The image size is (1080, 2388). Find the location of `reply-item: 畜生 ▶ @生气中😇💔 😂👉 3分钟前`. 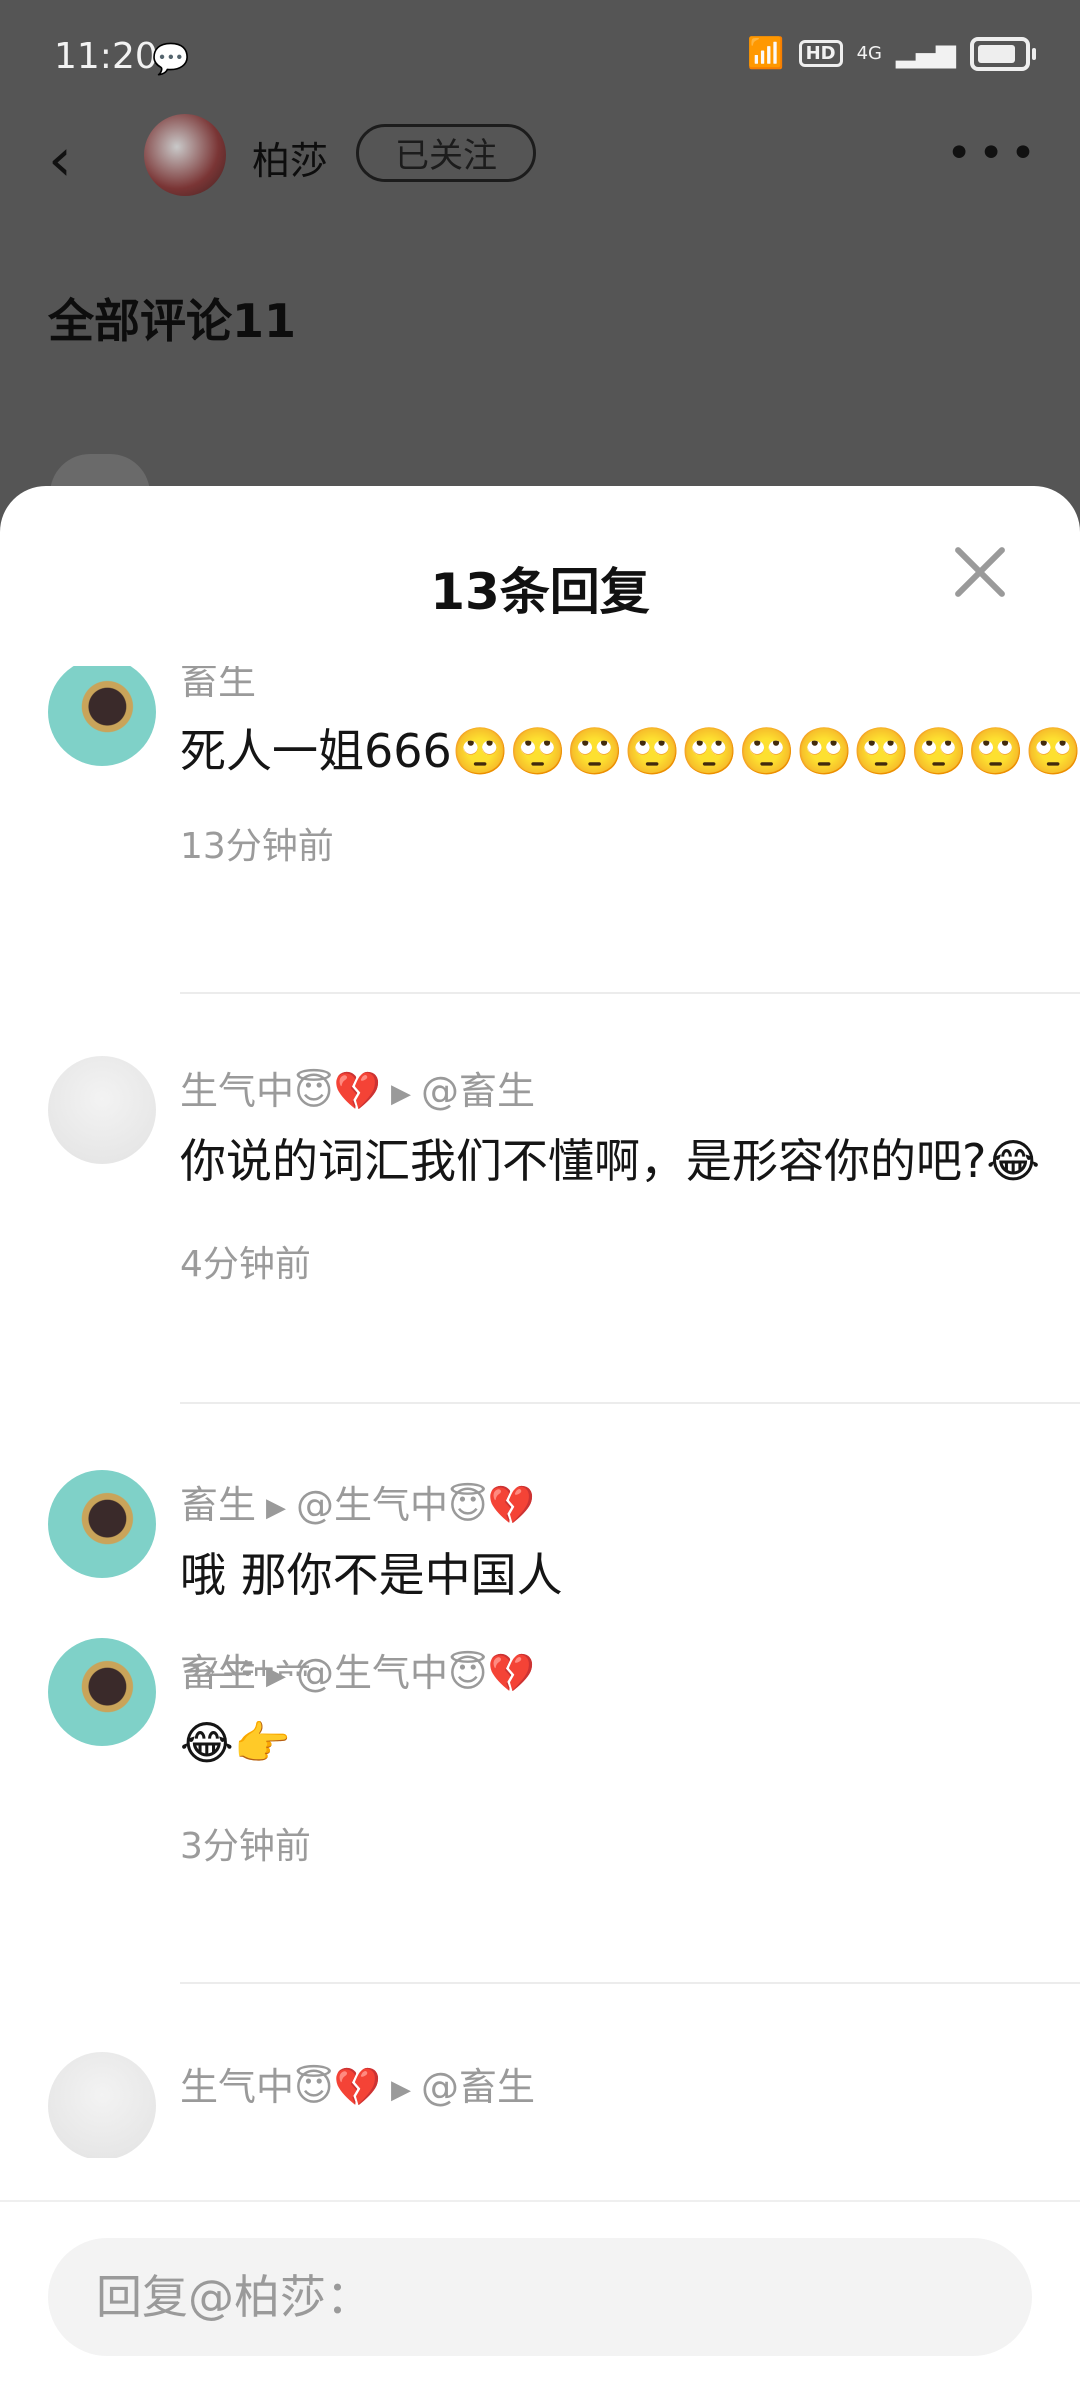

reply-item: 畜生 ▶ @生气中😇💔 😂👉 3分钟前 is located at coordinates (540, 1753).